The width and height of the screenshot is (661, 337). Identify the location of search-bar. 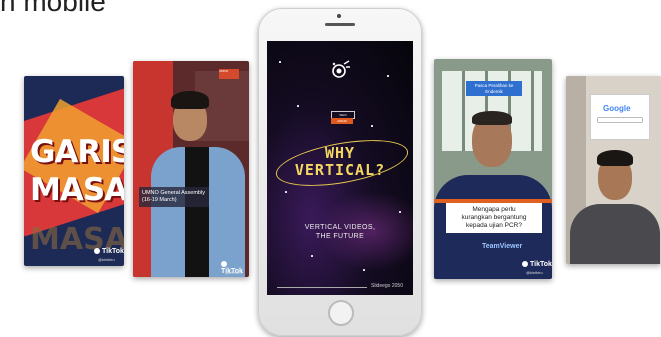
(620, 120).